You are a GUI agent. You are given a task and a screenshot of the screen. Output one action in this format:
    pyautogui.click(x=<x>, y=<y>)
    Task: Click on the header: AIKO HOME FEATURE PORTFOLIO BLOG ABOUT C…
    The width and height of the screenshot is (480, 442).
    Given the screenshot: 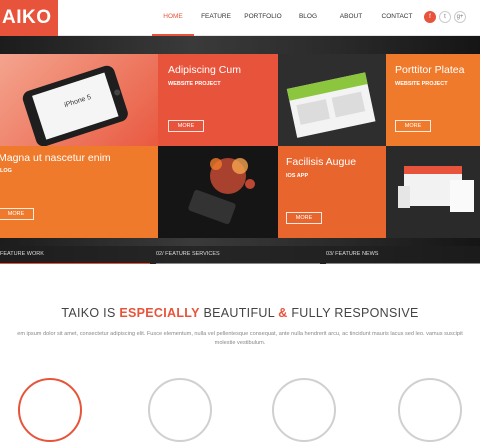 What is the action you would take?
    pyautogui.click(x=240, y=18)
    